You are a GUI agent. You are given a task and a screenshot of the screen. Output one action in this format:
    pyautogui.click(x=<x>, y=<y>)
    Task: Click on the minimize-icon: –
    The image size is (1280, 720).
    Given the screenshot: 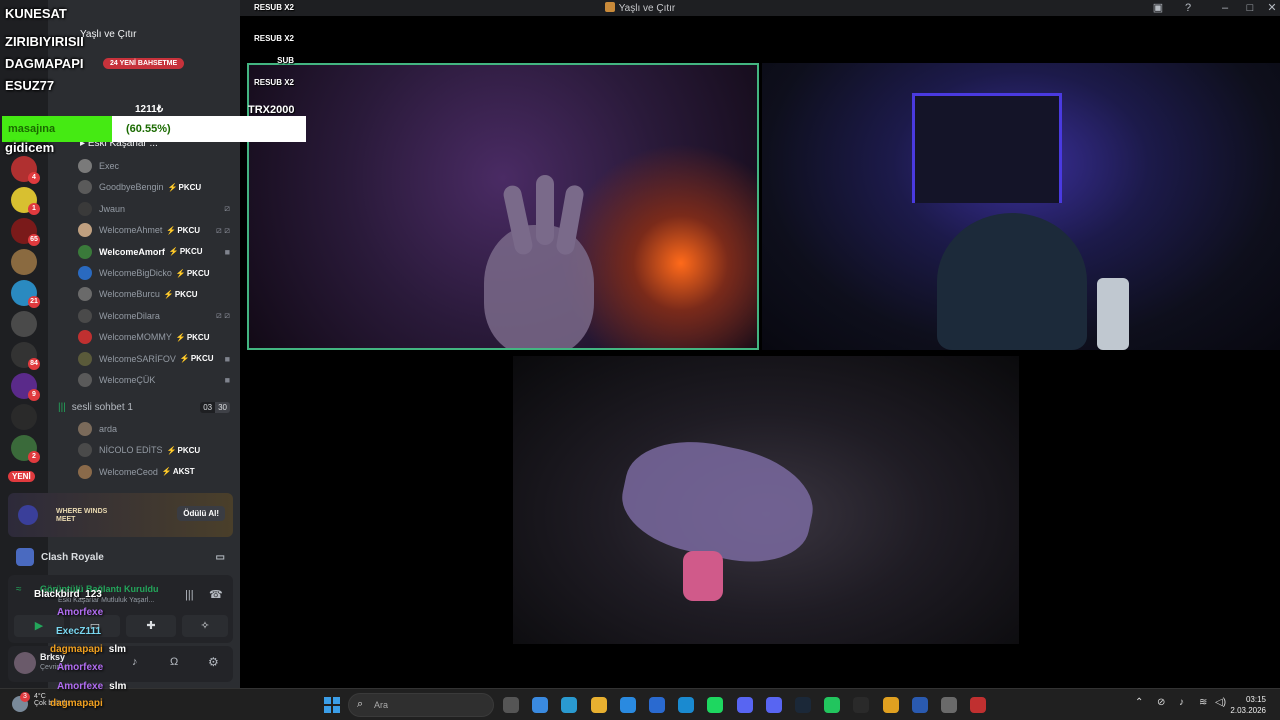 What is the action you would take?
    pyautogui.click(x=1225, y=8)
    